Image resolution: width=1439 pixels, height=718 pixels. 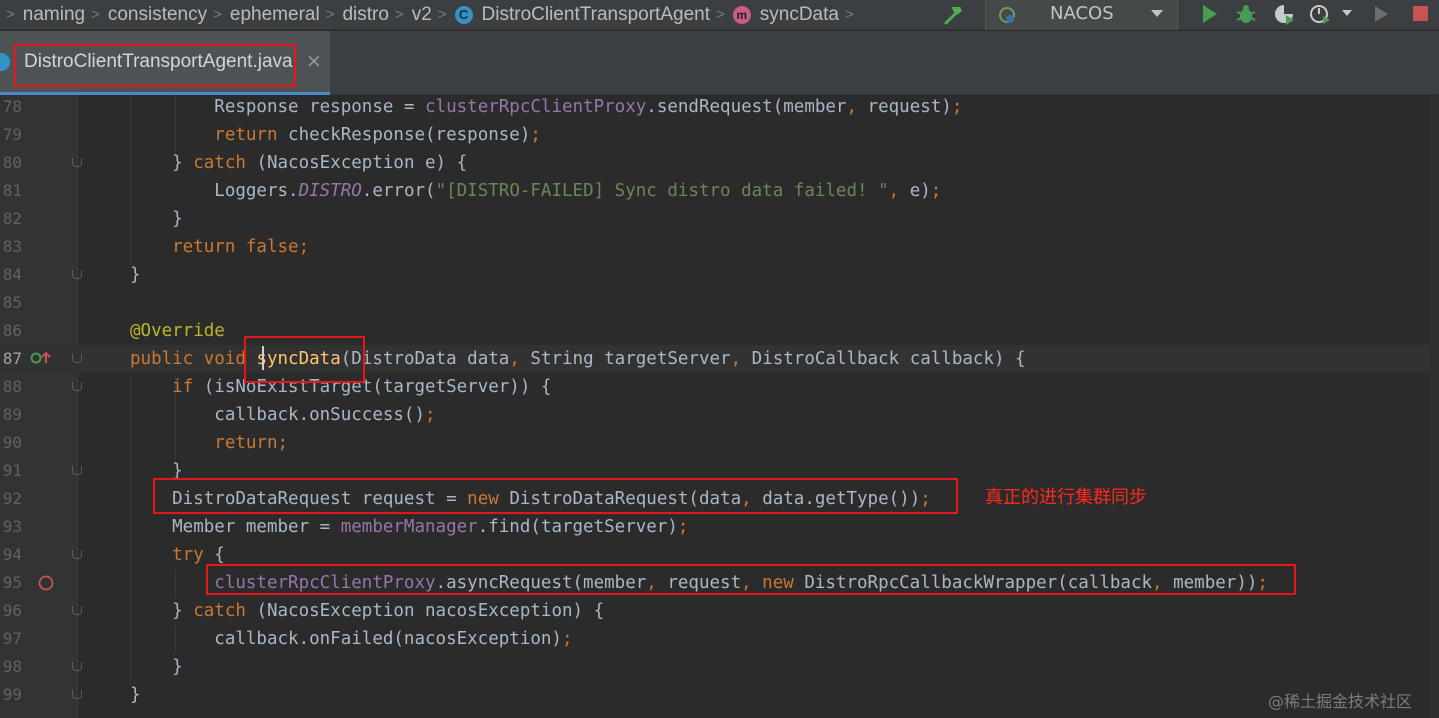 What do you see at coordinates (11, 331) in the screenshot?
I see `line-number: 86` at bounding box center [11, 331].